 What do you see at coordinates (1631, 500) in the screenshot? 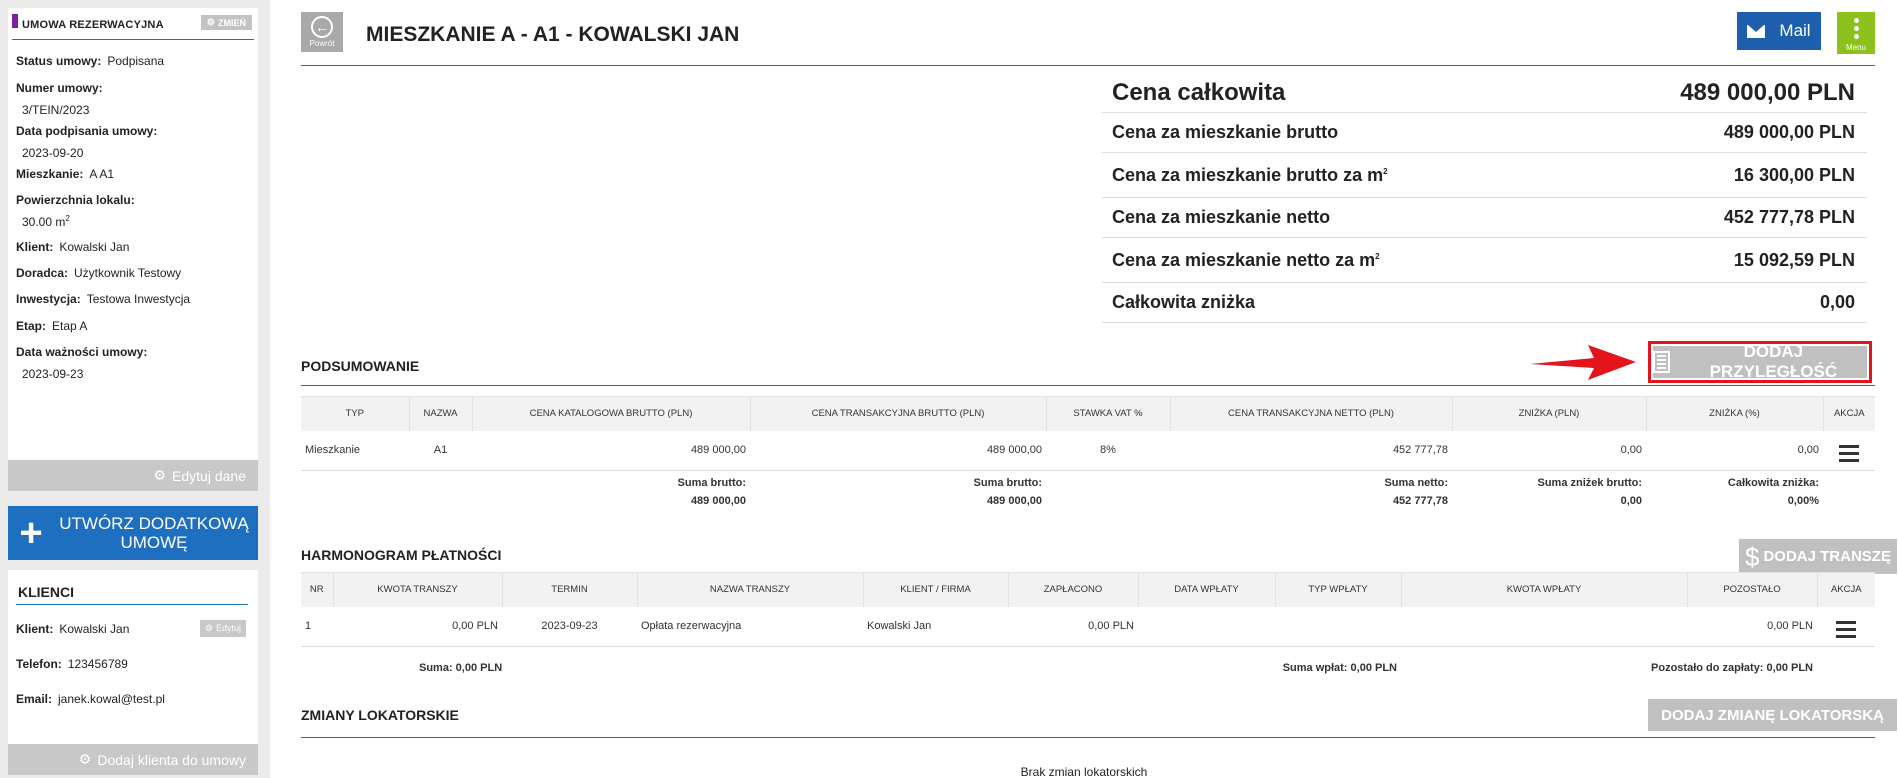
I see `sum-value: 0,00` at bounding box center [1631, 500].